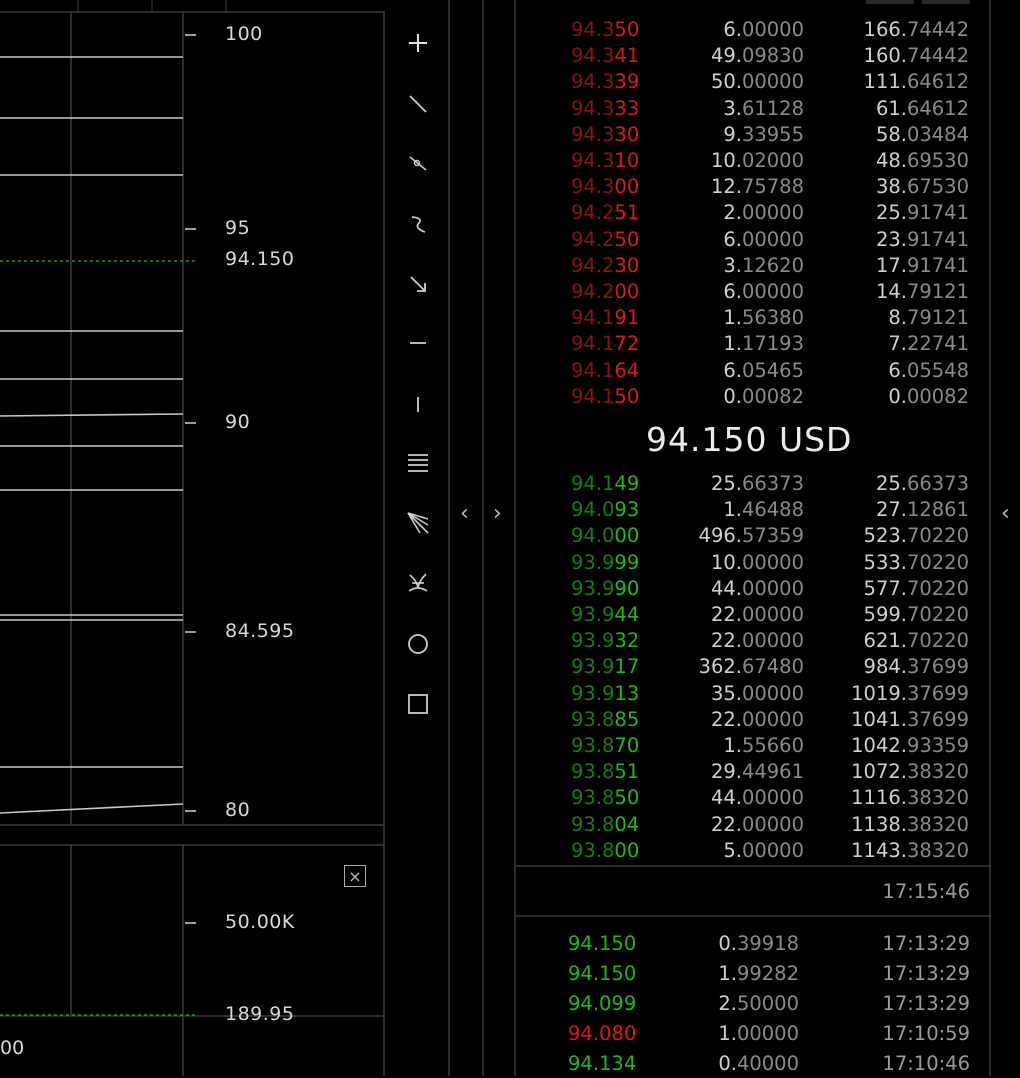 The height and width of the screenshot is (1078, 1020). I want to click on bid-price: 94.149, so click(605, 483).